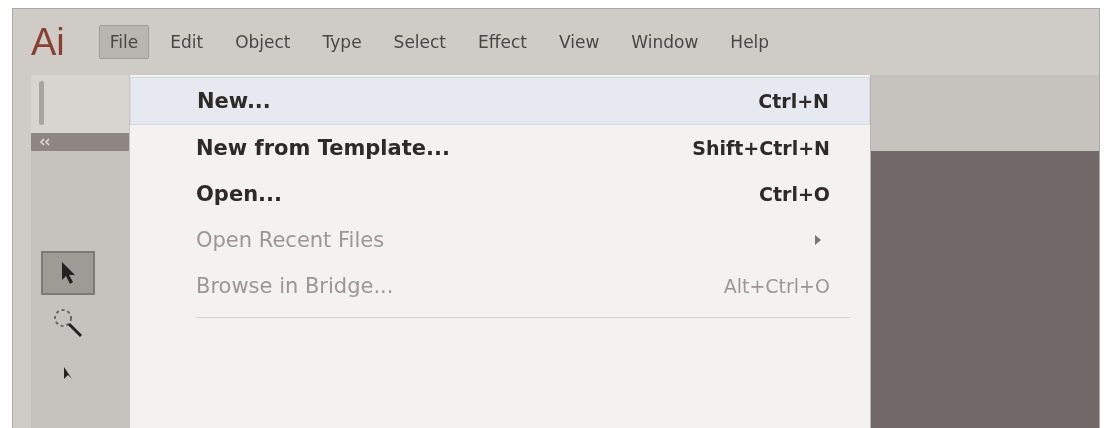 The height and width of the screenshot is (428, 1114). Describe the element at coordinates (68, 323) in the screenshot. I see `lasso-wand-icon` at that location.